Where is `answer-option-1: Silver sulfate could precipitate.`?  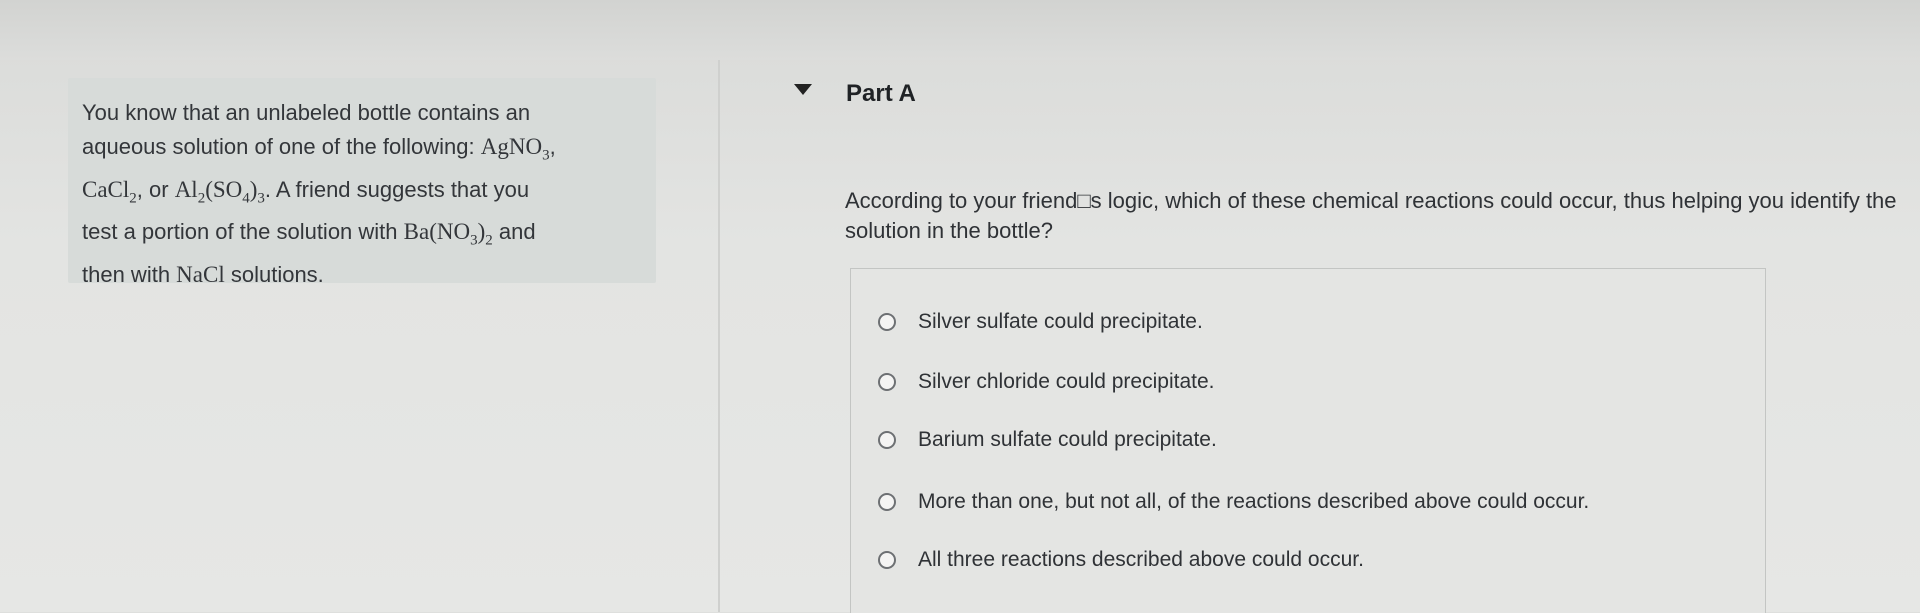
answer-option-1: Silver sulfate could precipitate. is located at coordinates (1040, 322).